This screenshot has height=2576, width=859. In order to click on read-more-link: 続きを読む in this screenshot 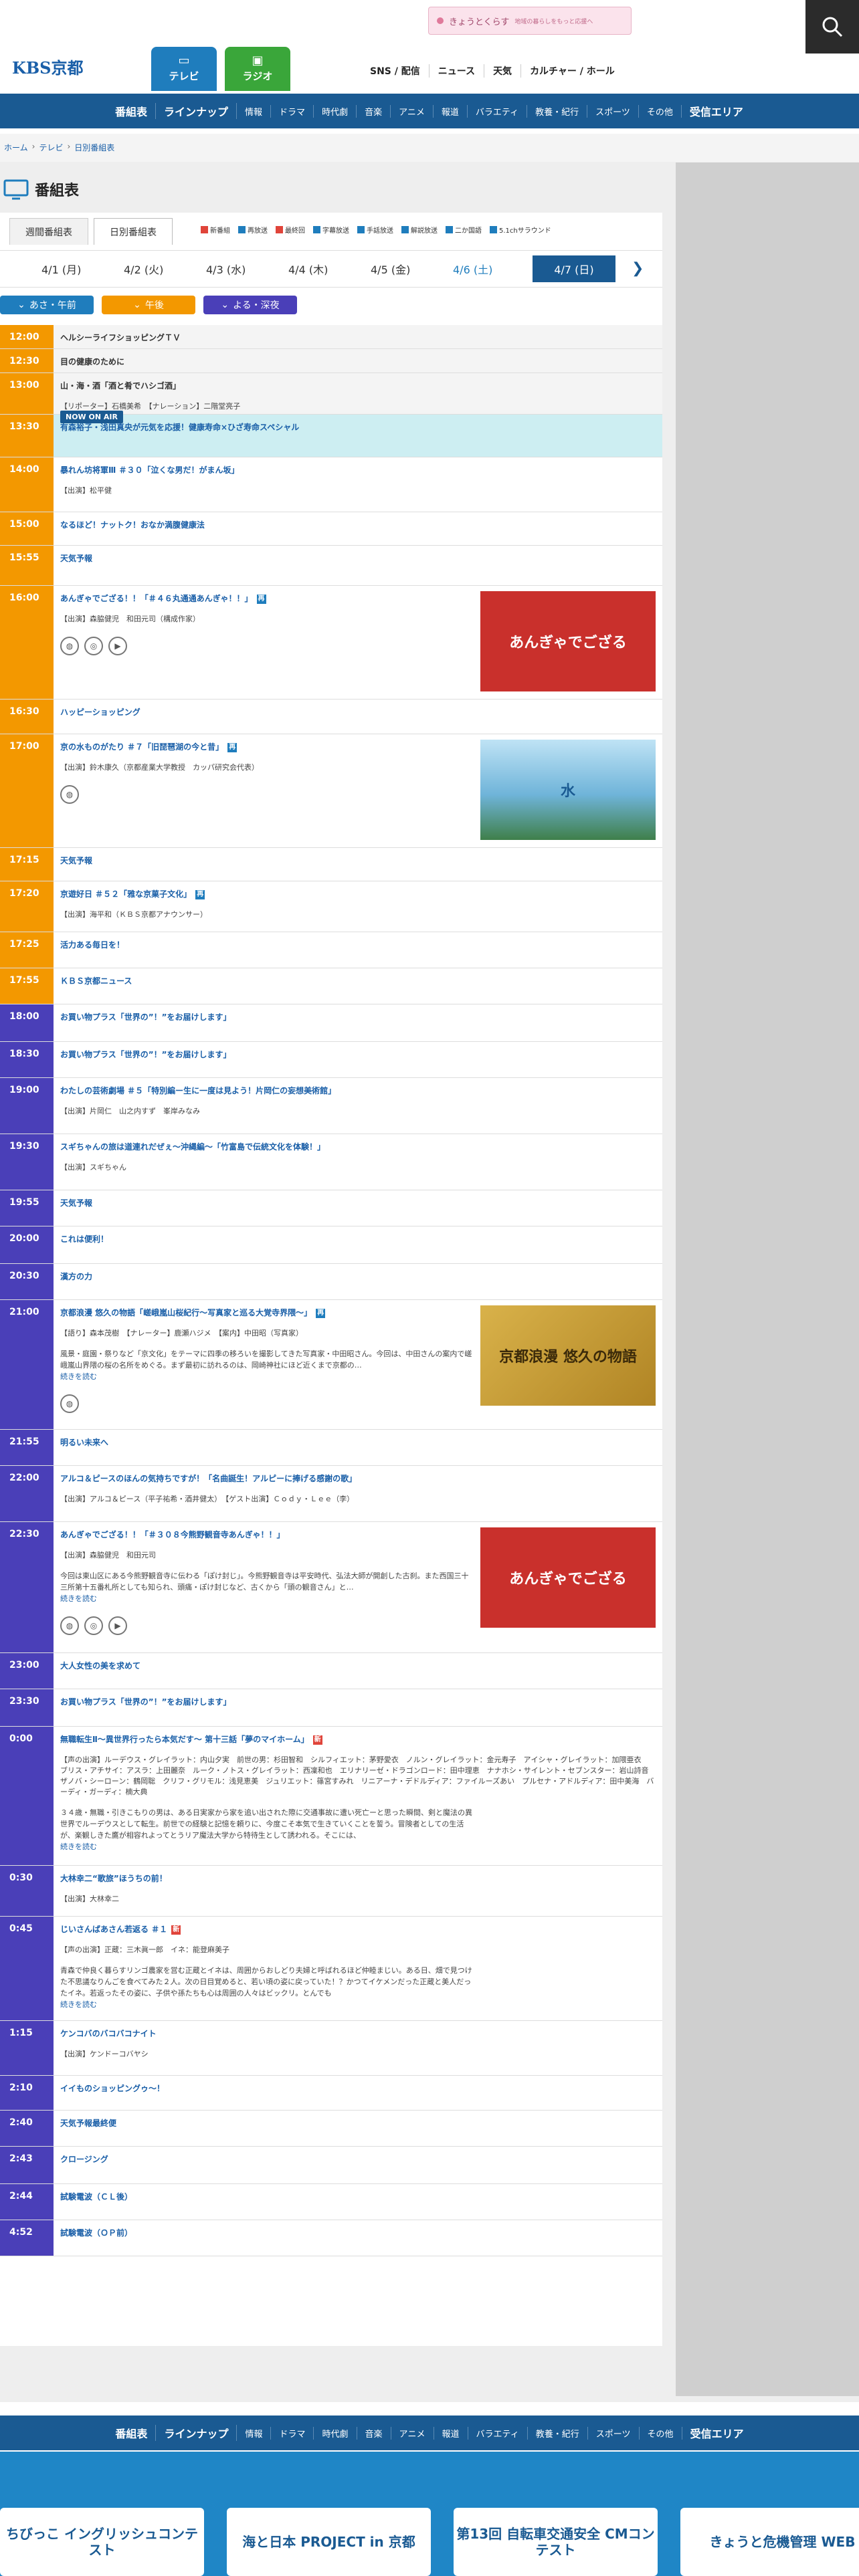, I will do `click(78, 1846)`.